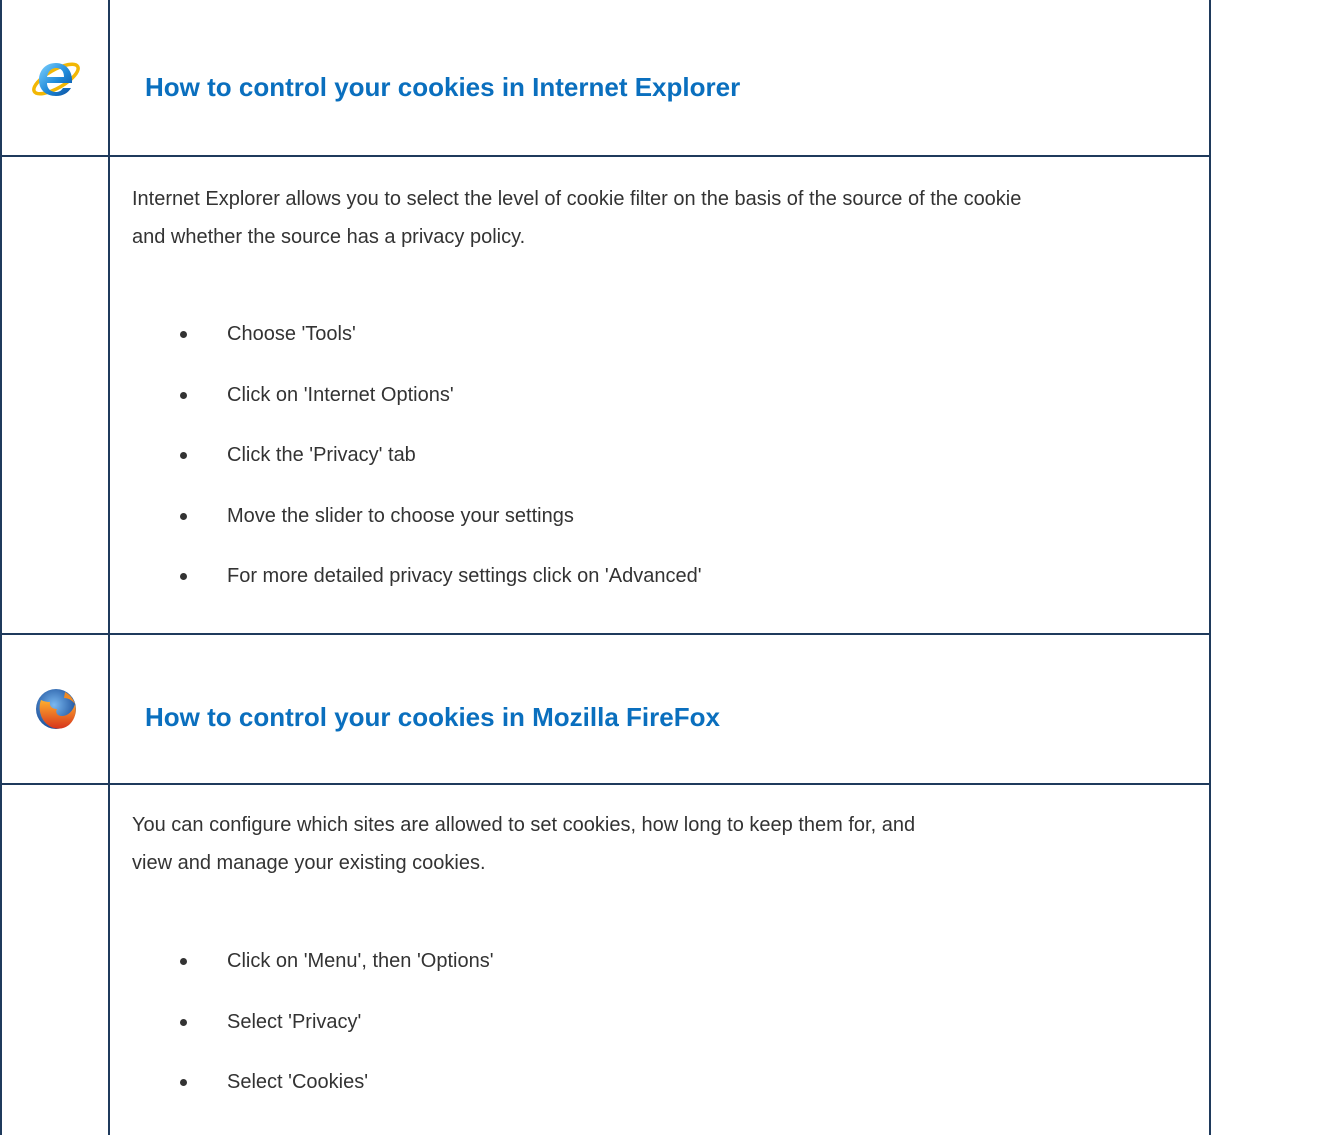 Image resolution: width=1335 pixels, height=1135 pixels. What do you see at coordinates (417, 410) in the screenshot?
I see `list-item: Click on 'Internet Options'` at bounding box center [417, 410].